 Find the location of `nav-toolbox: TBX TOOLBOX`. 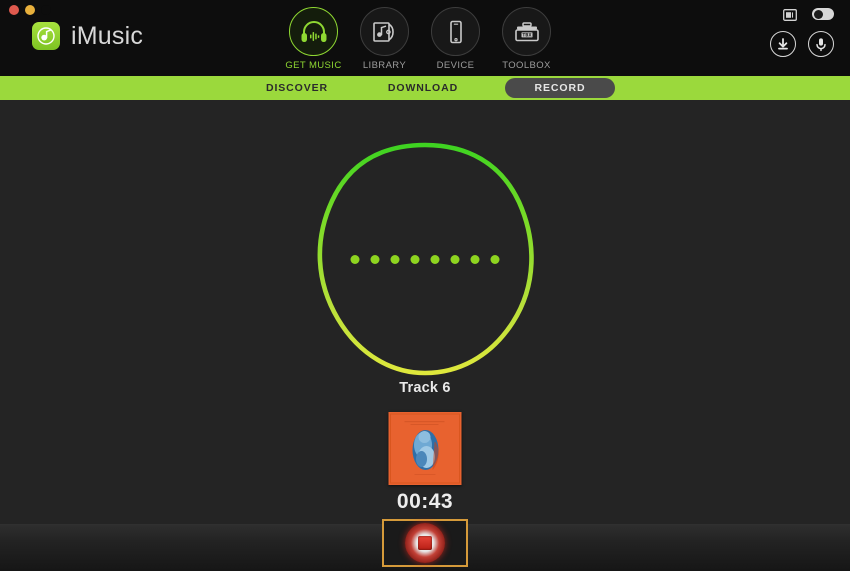

nav-toolbox: TBX TOOLBOX is located at coordinates (526, 39).